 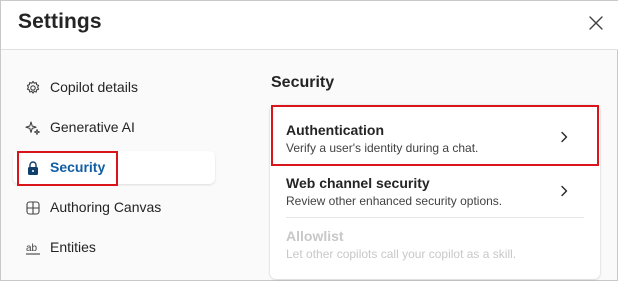 What do you see at coordinates (33, 208) in the screenshot?
I see `grid-icon` at bounding box center [33, 208].